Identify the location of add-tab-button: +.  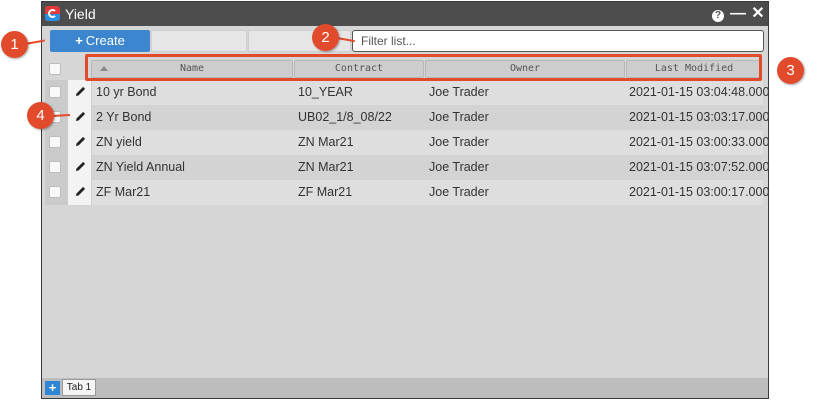
(52, 388).